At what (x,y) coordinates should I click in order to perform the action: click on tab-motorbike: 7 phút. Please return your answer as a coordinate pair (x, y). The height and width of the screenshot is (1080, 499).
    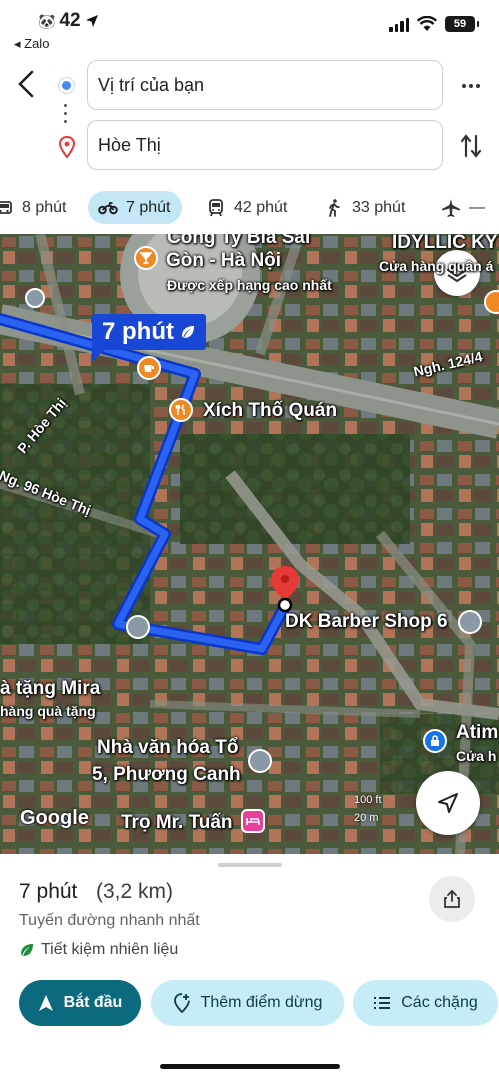
    Looking at the image, I should click on (135, 207).